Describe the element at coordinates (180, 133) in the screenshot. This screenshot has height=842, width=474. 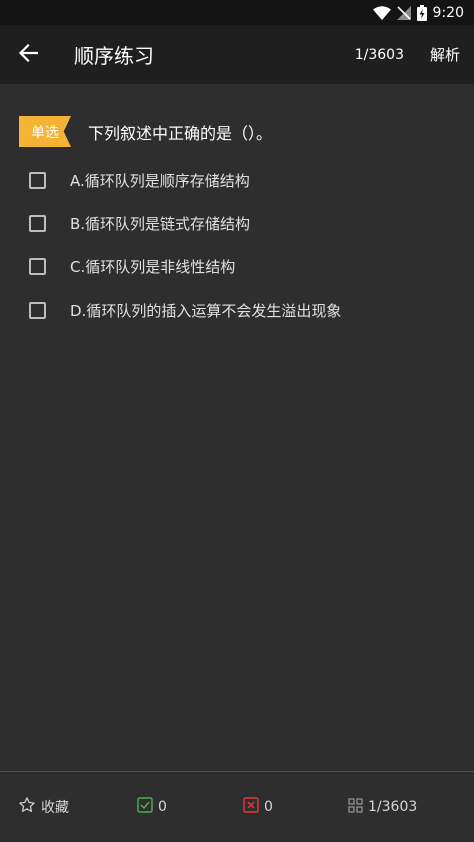
I see `question-text: 下列叙述中正确的是（）。` at that location.